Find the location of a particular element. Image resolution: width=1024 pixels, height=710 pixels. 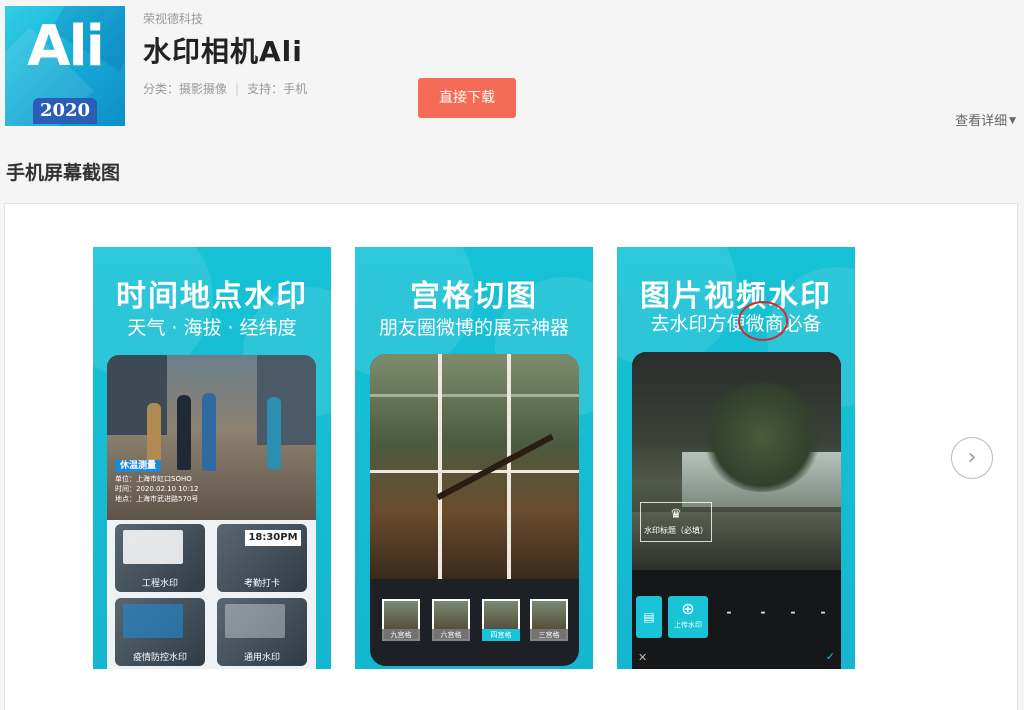

stamp-line: 单位：上海市虹口SOHO is located at coordinates (153, 479).